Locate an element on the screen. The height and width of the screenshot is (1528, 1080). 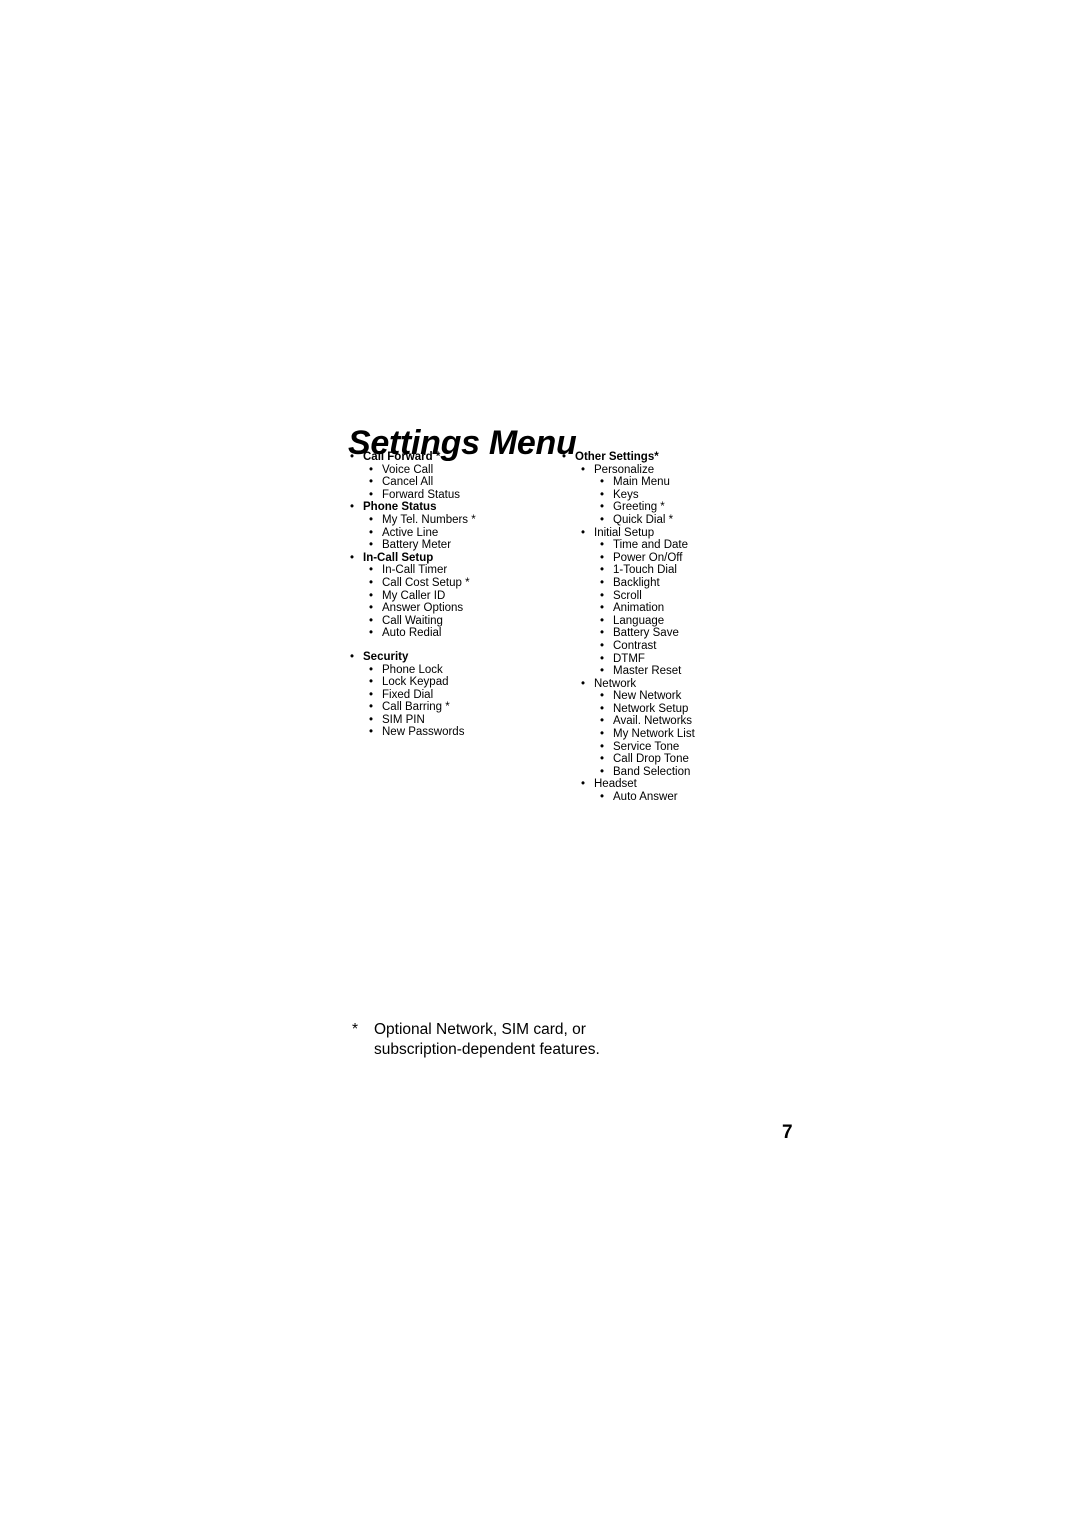
menu-item-row: • Quick Dial * is located at coordinates (714, 520).